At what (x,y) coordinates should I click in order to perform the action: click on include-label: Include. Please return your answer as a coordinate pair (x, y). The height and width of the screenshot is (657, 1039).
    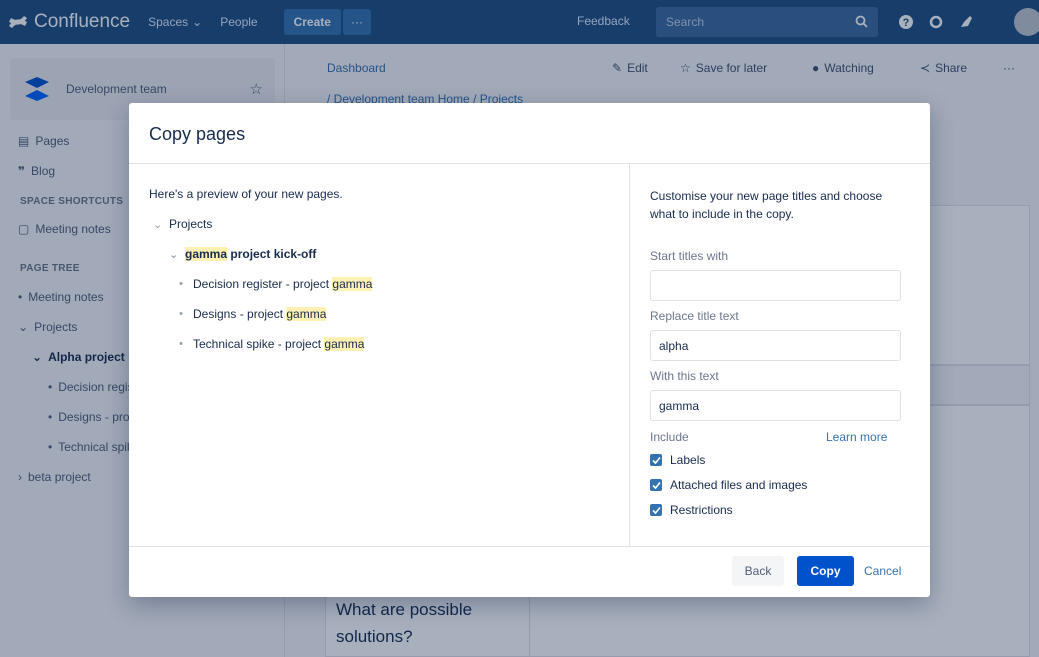
    Looking at the image, I should click on (669, 437).